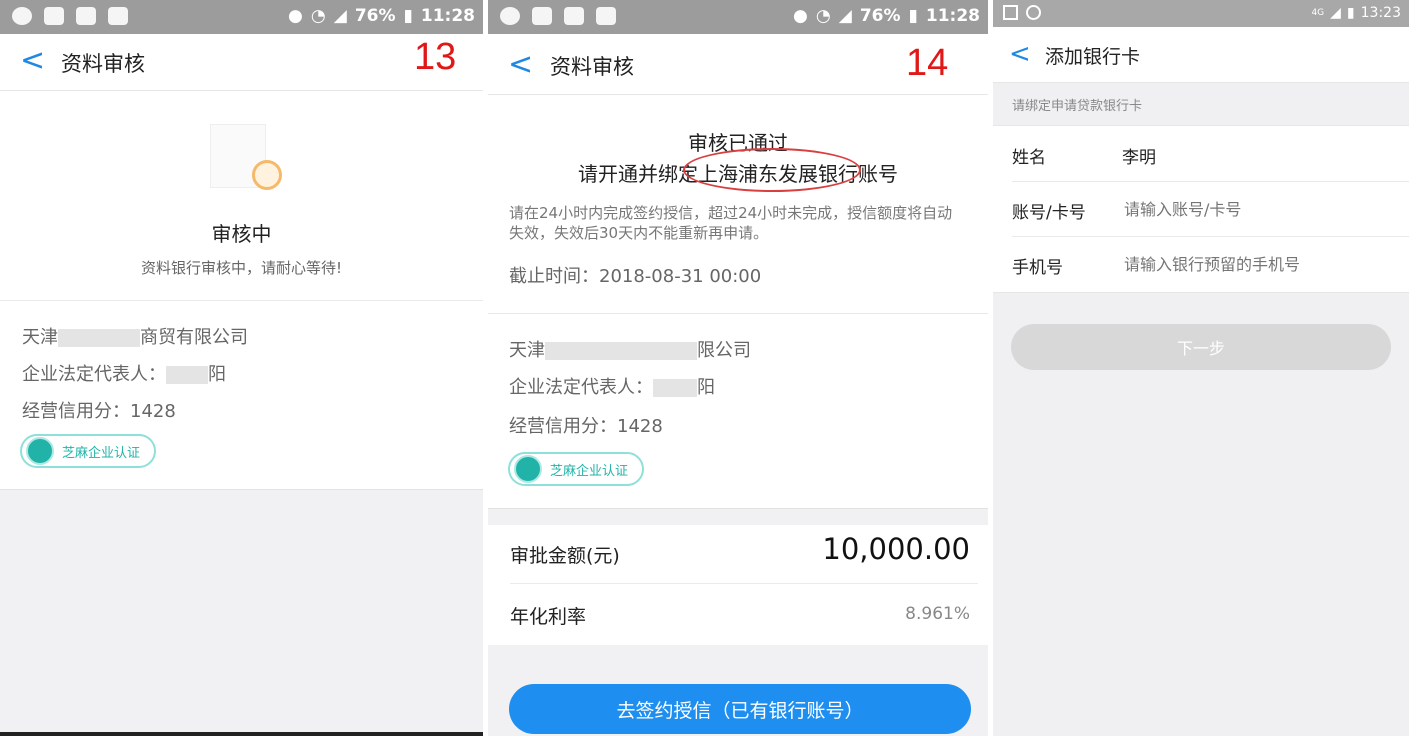  I want to click on annotation-page-number: 13, so click(435, 57).